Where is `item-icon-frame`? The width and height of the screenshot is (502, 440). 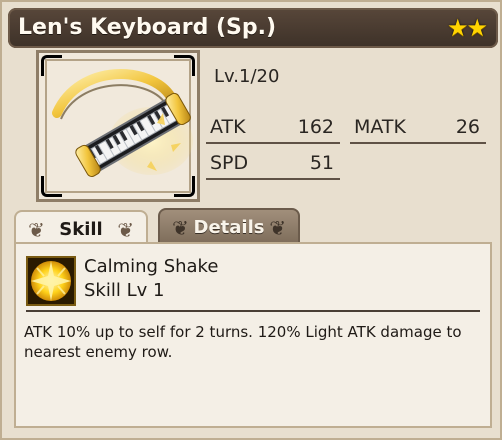
item-icon-frame is located at coordinates (118, 126).